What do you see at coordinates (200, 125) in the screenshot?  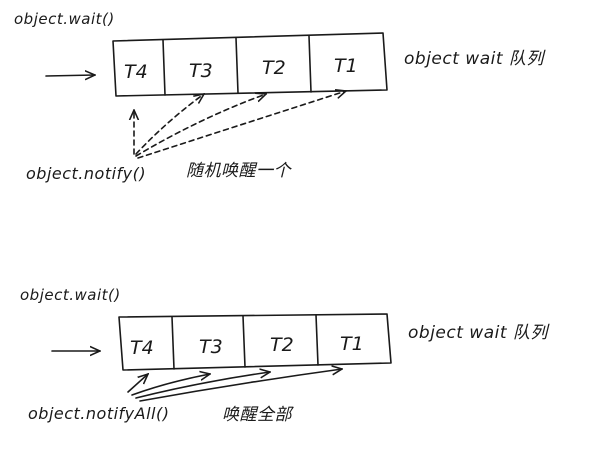 I see `wake-arrow-t2` at bounding box center [200, 125].